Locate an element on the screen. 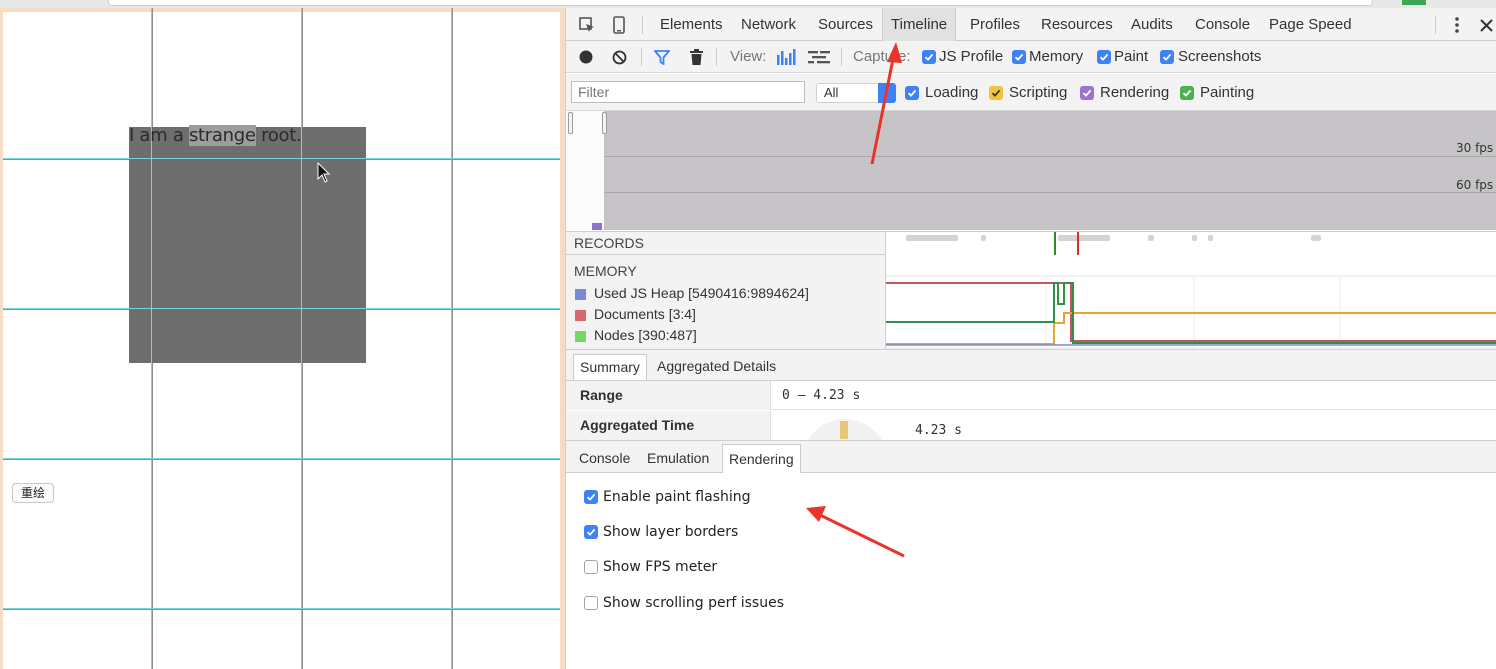 This screenshot has height=669, width=1496. page-edge is located at coordinates (281, 10).